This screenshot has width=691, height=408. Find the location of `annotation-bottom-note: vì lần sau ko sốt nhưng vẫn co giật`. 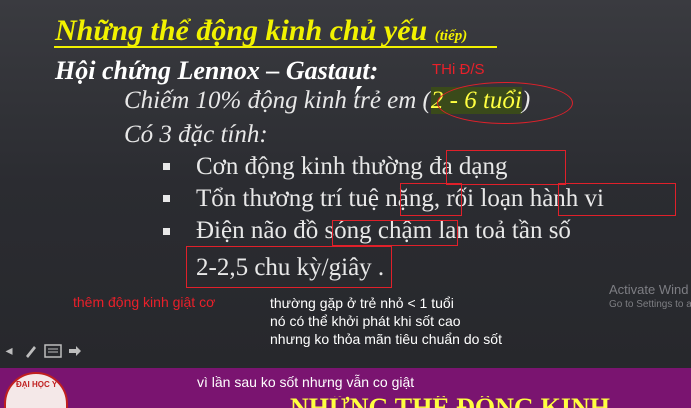

annotation-bottom-note: vì lần sau ko sốt nhưng vẫn co giật is located at coordinates (306, 382).